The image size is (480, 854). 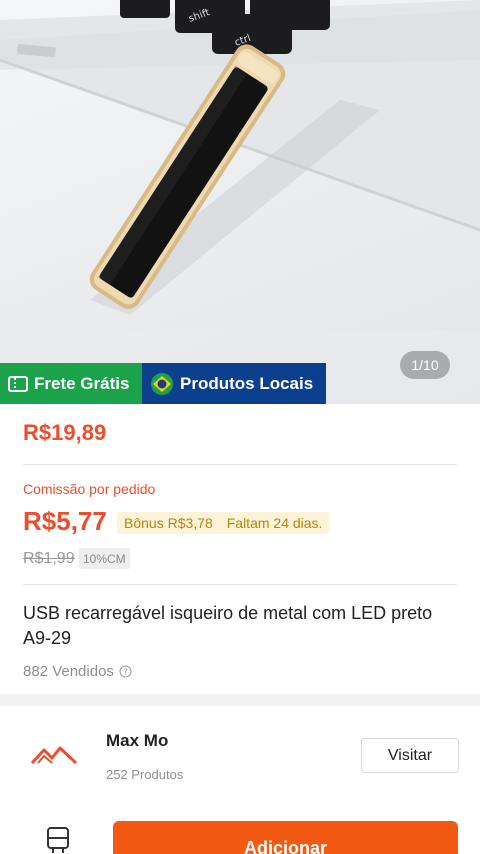 What do you see at coordinates (49, 558) in the screenshot?
I see `old-price: R$1,99` at bounding box center [49, 558].